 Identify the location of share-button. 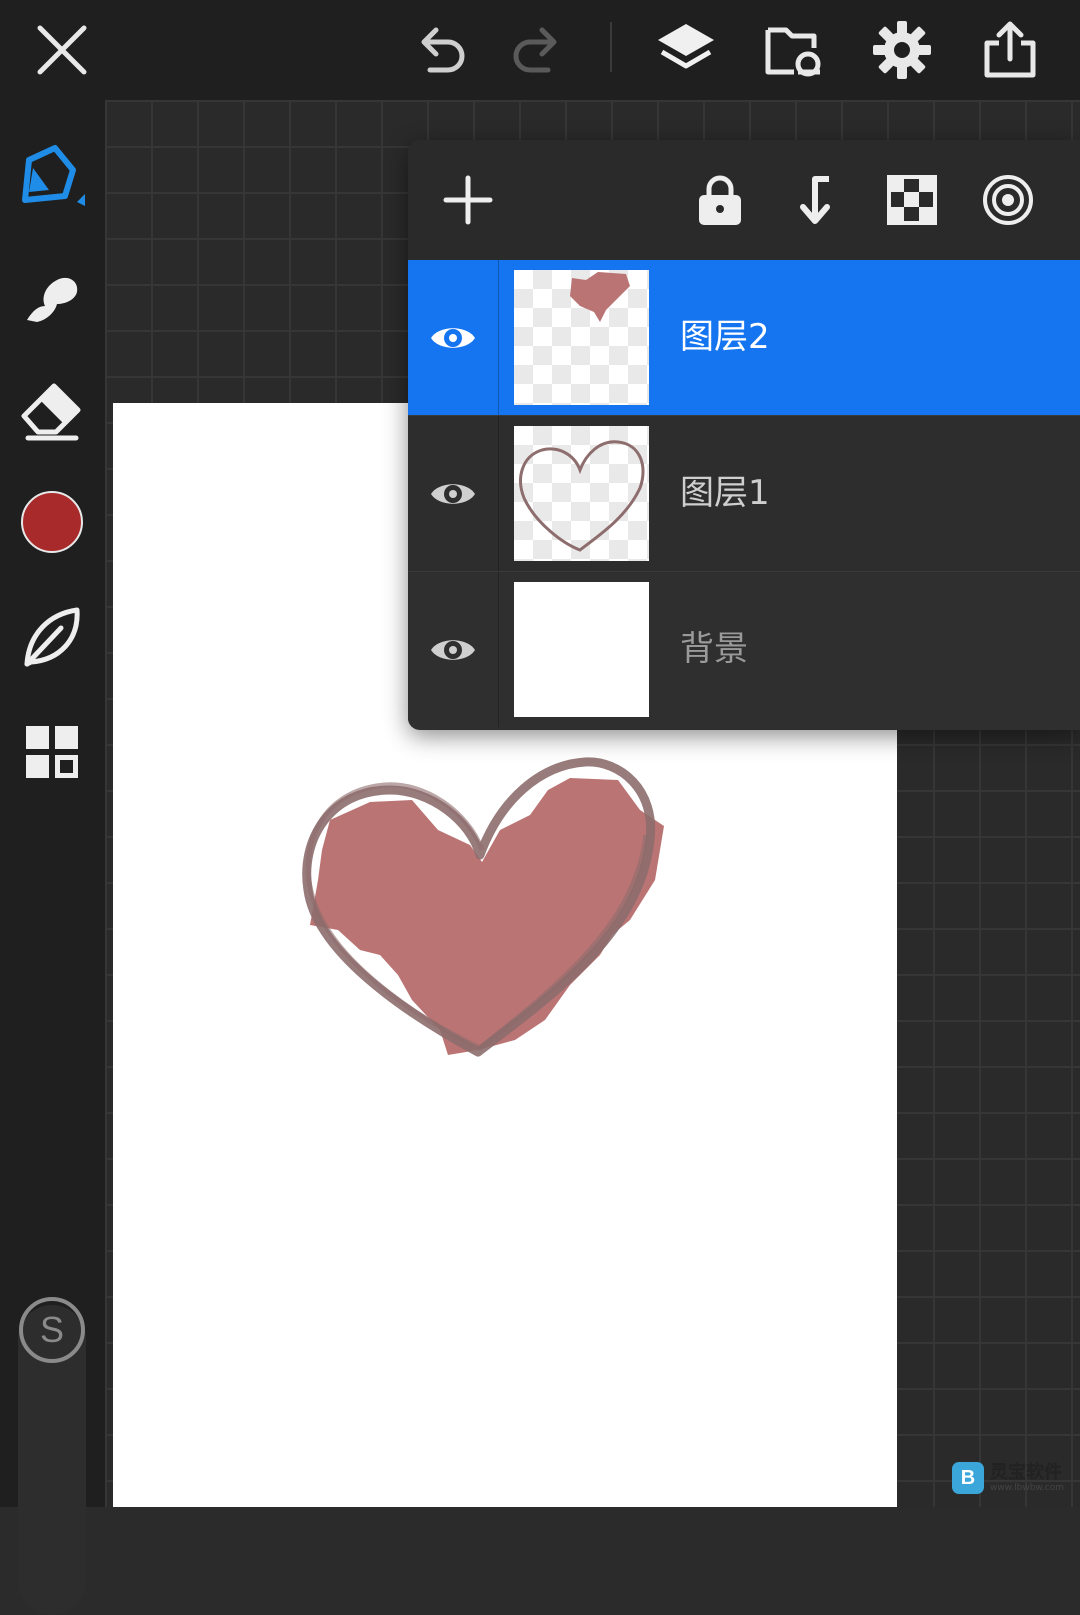
(1010, 50).